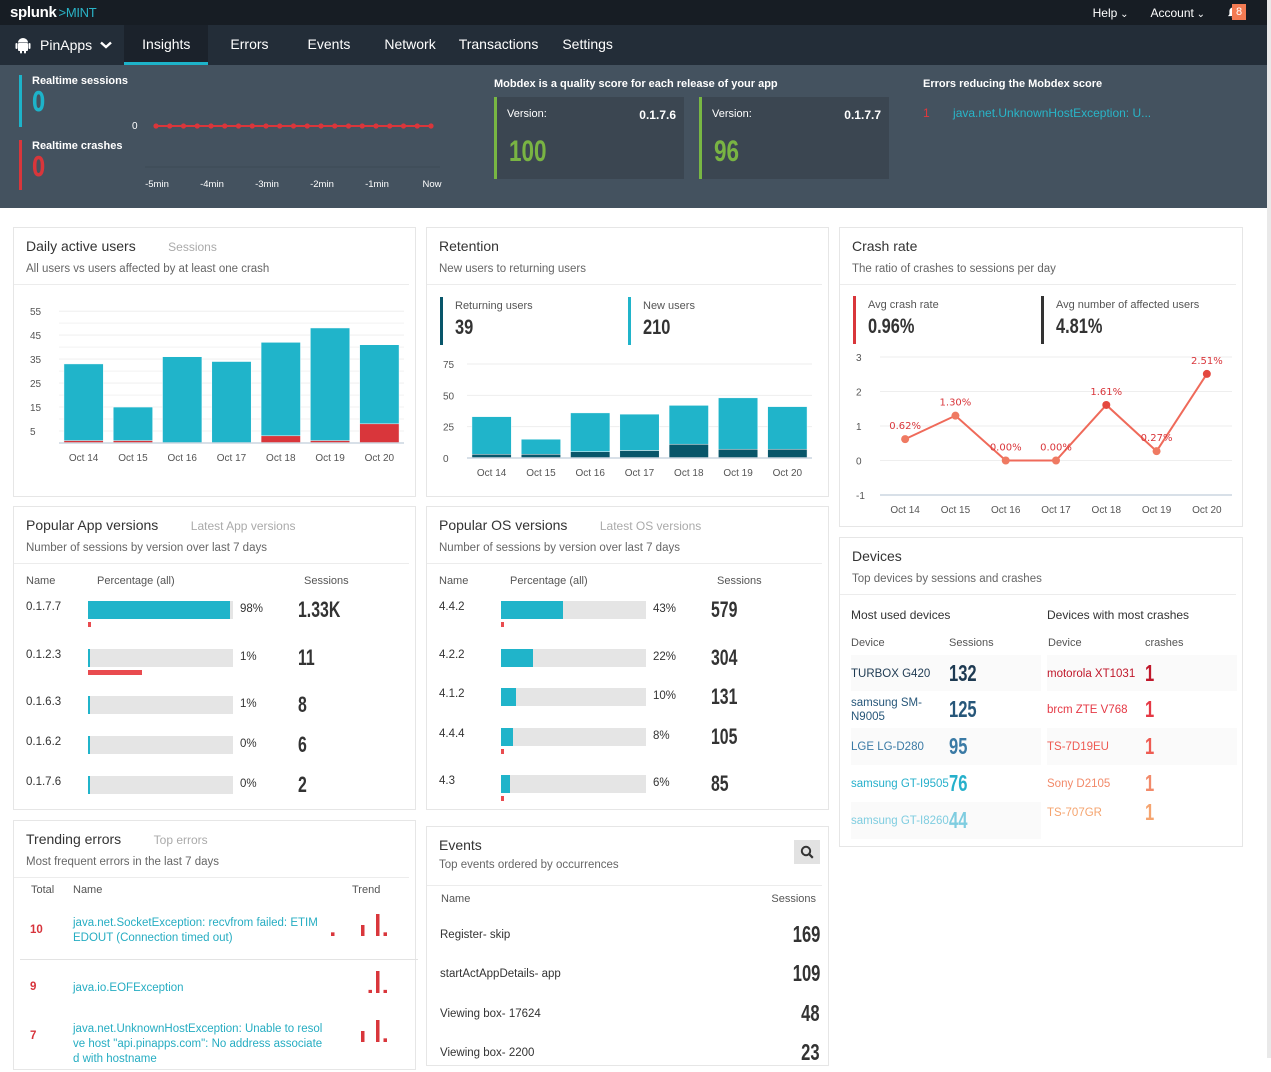  I want to click on version-row: 4.1.2 10% 131, so click(629, 706).